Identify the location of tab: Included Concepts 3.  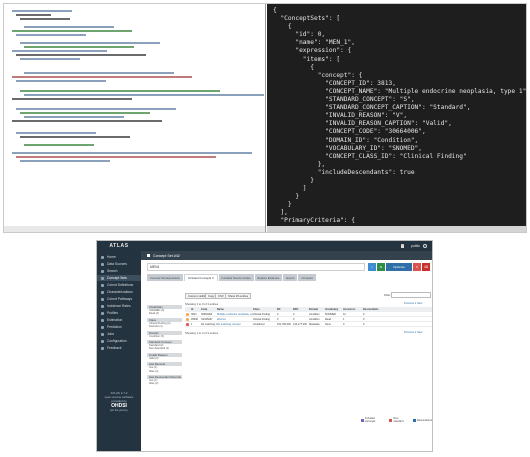
(201, 277).